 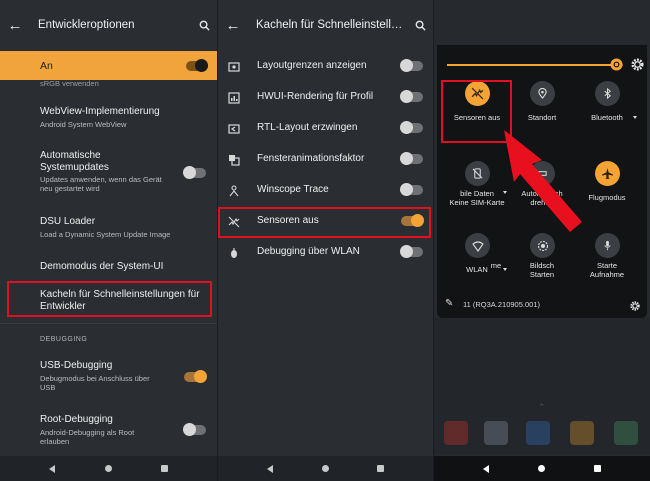 What do you see at coordinates (69, 83) in the screenshot?
I see `cut-subtitle: sRGB verwenden` at bounding box center [69, 83].